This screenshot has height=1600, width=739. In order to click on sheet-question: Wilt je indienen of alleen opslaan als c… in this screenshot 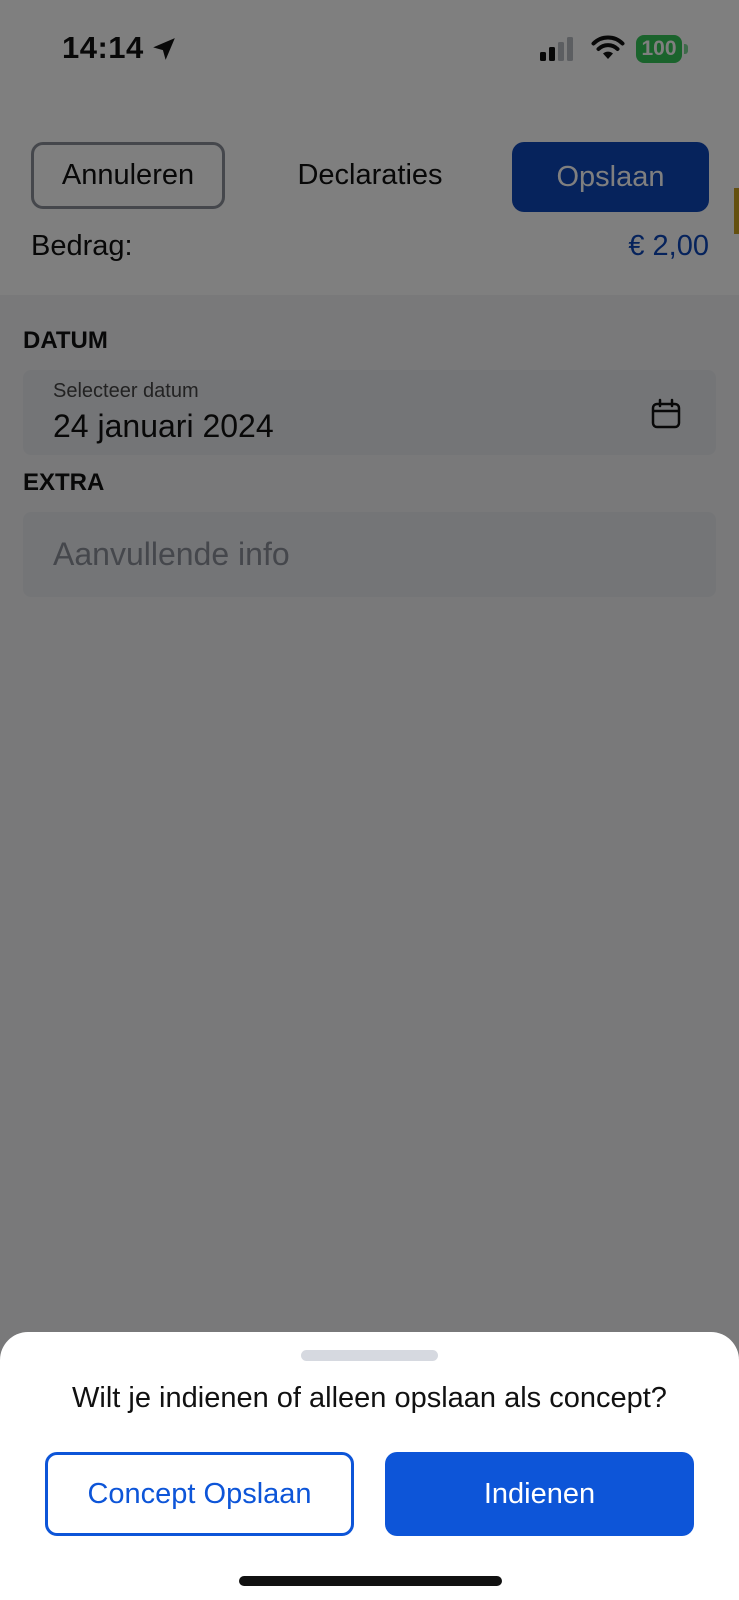, I will do `click(369, 1398)`.